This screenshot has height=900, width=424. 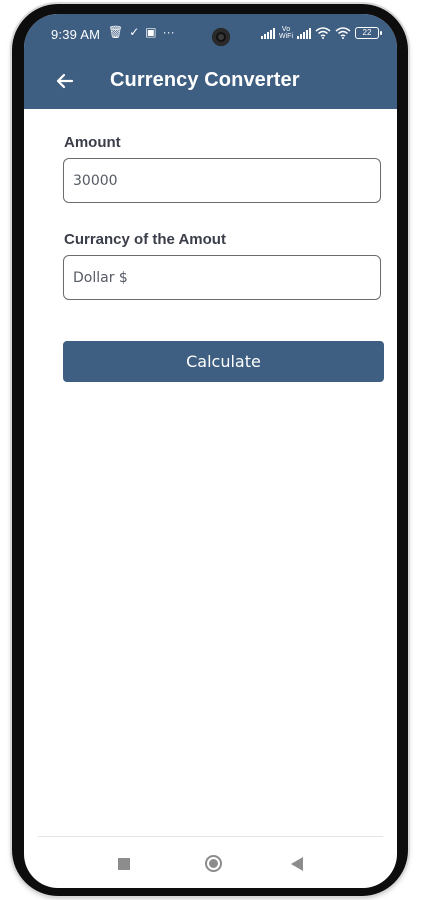 I want to click on more-dots-icon: ···, so click(x=168, y=32).